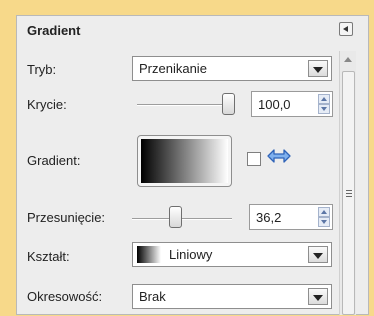 The width and height of the screenshot is (374, 316). What do you see at coordinates (152, 296) in the screenshot?
I see `repeat-value: Brak` at bounding box center [152, 296].